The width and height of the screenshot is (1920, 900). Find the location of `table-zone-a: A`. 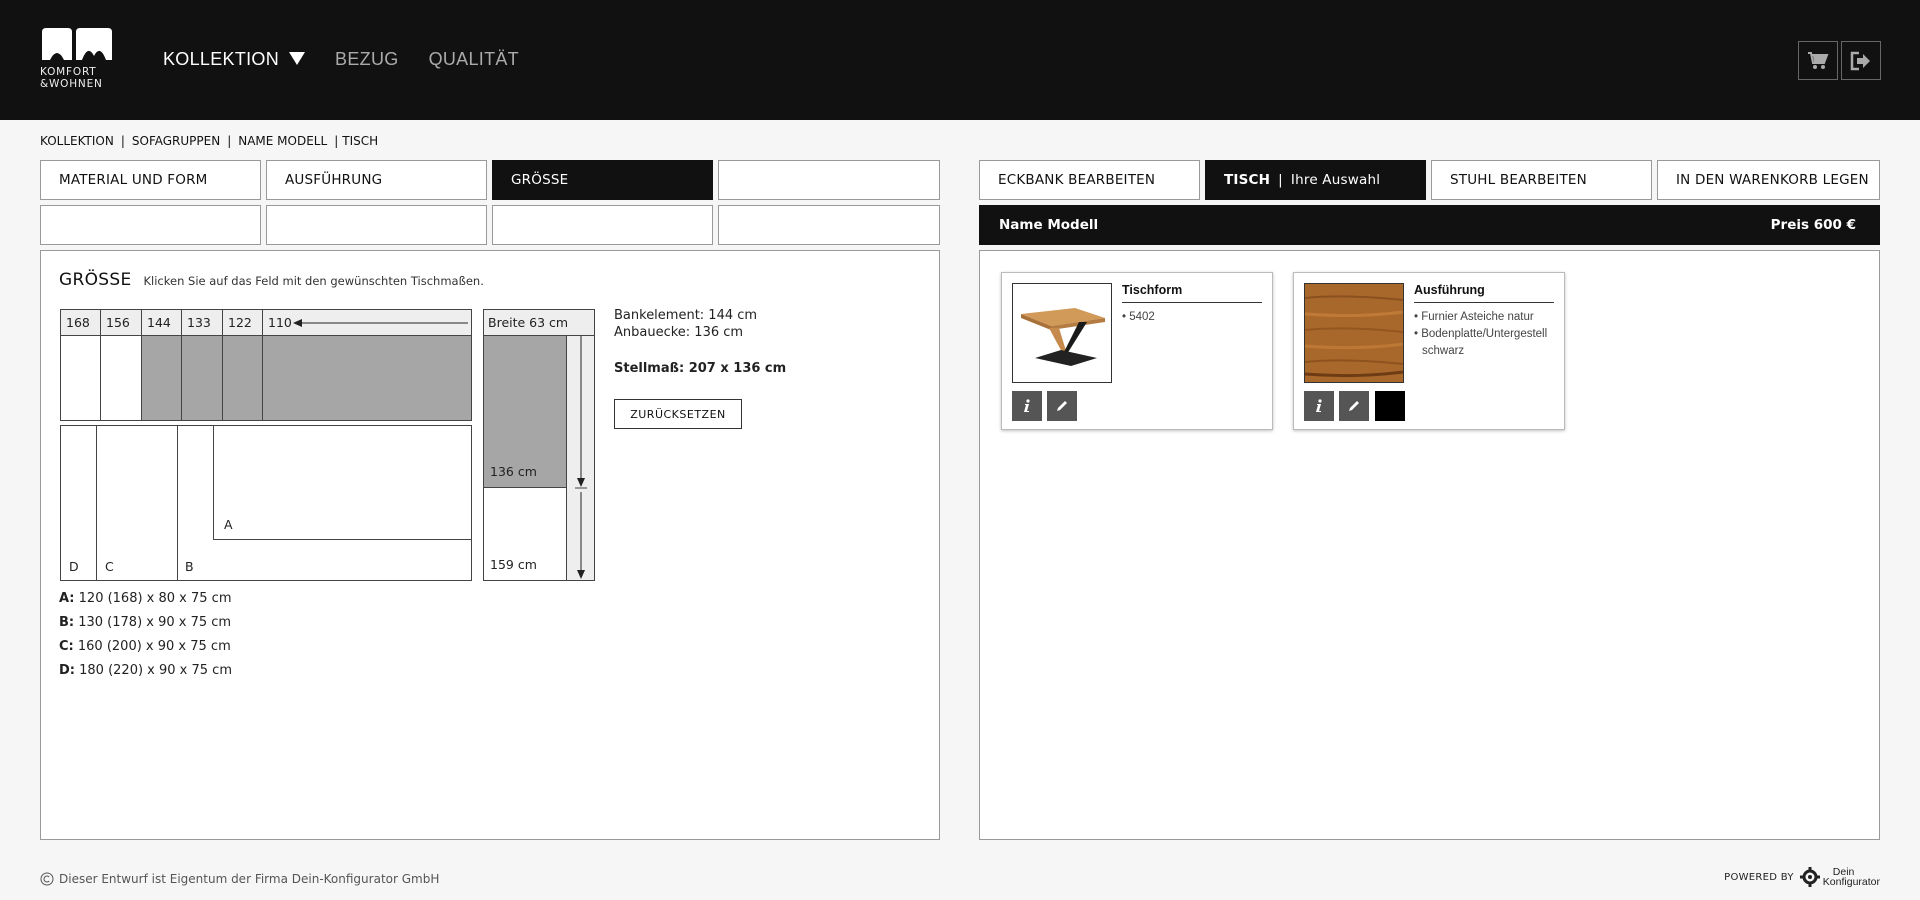

table-zone-a: A is located at coordinates (342, 482).